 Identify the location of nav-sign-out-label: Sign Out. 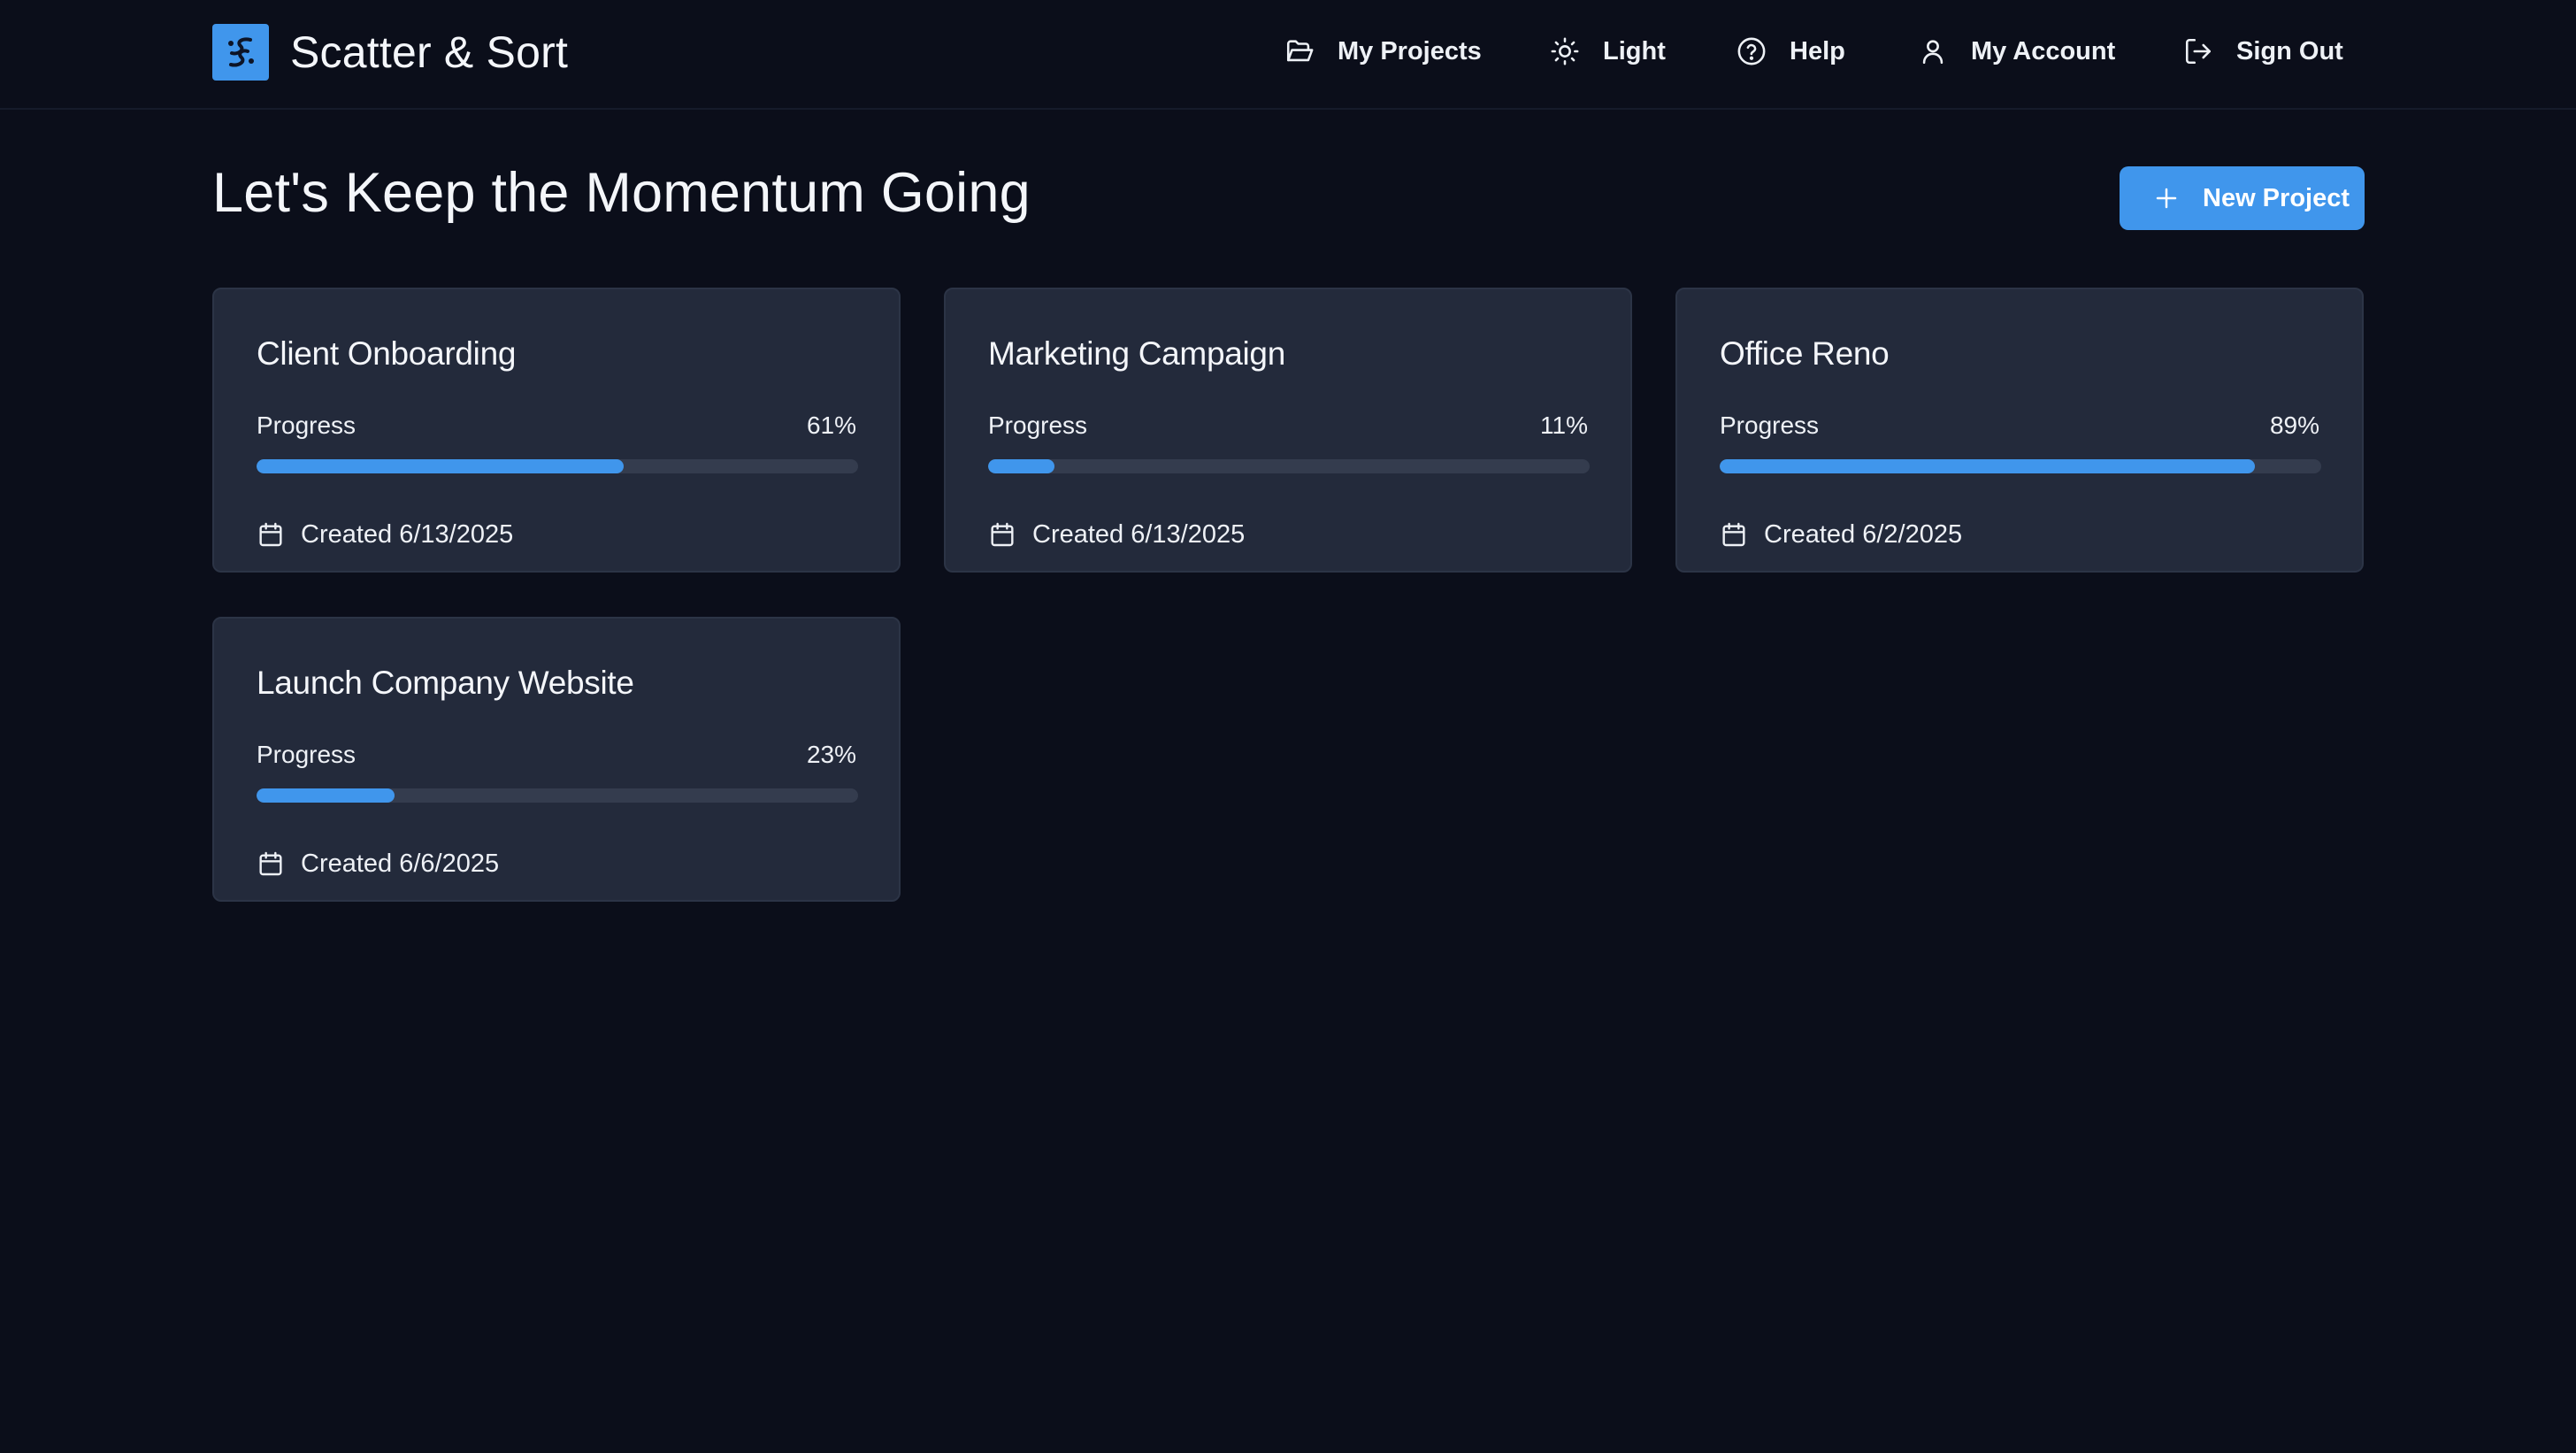
(2289, 50).